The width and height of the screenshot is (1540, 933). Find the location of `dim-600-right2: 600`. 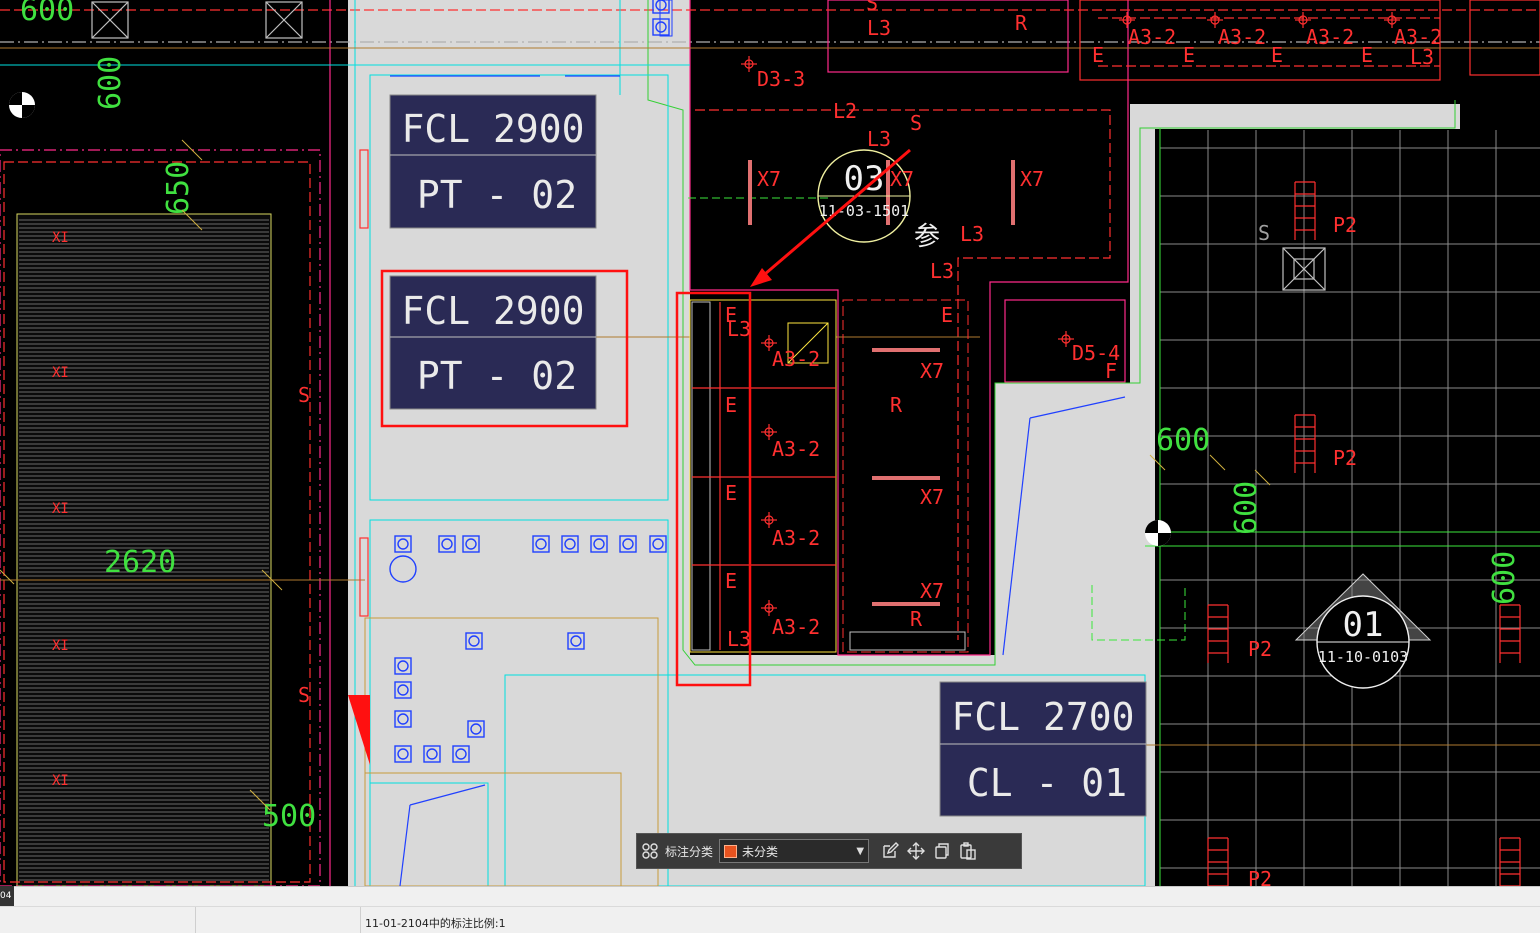

dim-600-right2: 600 is located at coordinates (1246, 508).